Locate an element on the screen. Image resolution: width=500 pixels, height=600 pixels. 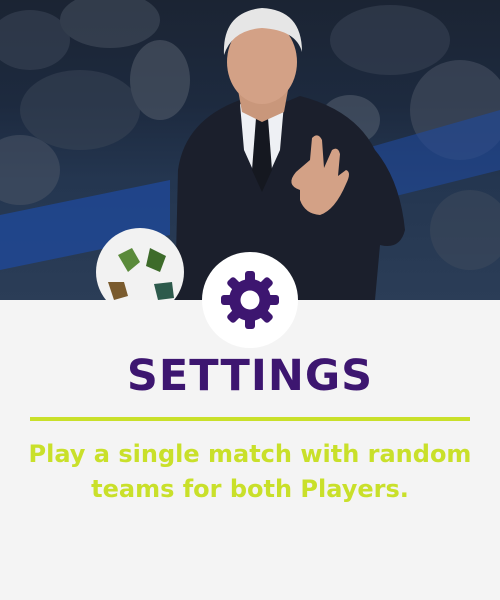
gear-icon is located at coordinates (250, 300).